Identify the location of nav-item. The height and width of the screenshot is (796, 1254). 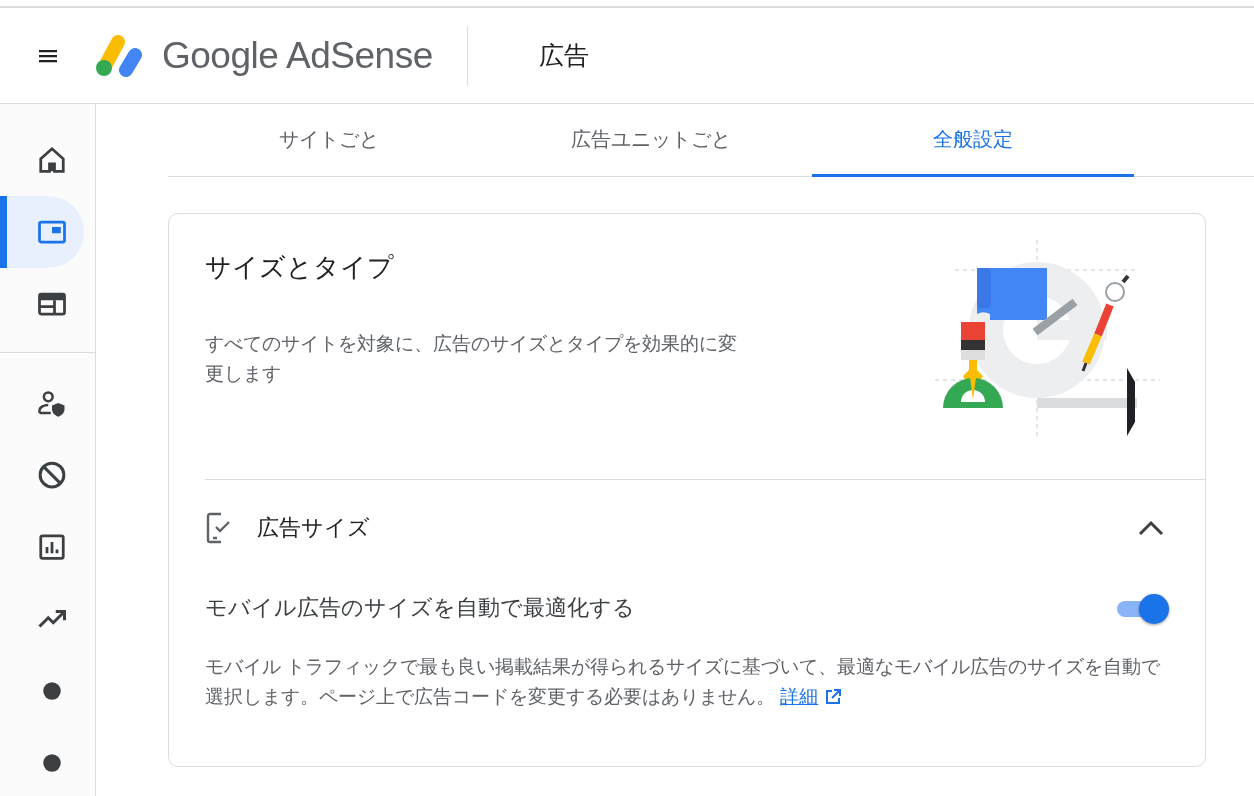
(42, 232).